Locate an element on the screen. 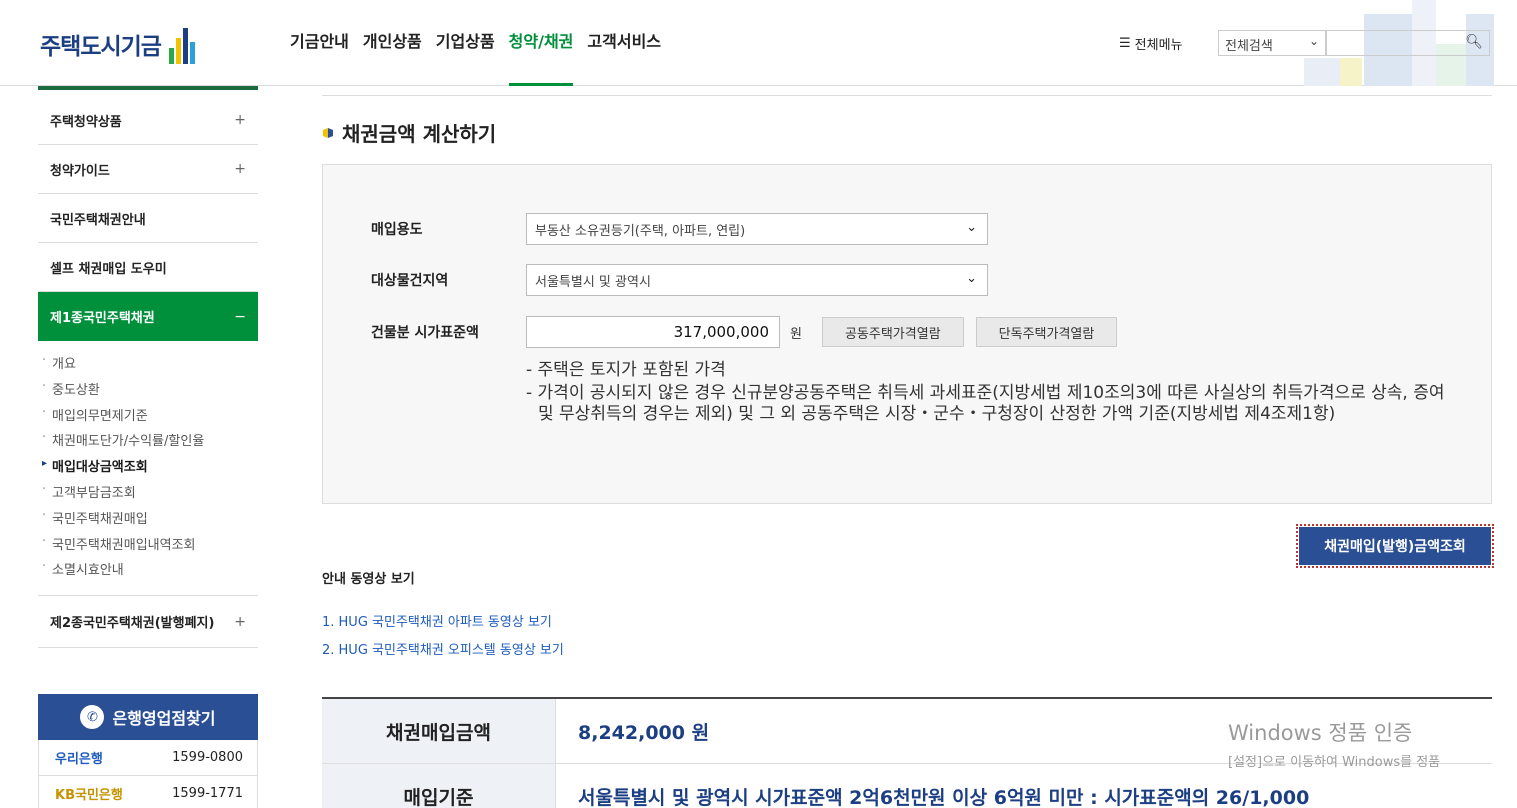 The image size is (1517, 808). region-row: 대상물건지역 서울특별시 및 광역시 ⌄ is located at coordinates (679, 280).